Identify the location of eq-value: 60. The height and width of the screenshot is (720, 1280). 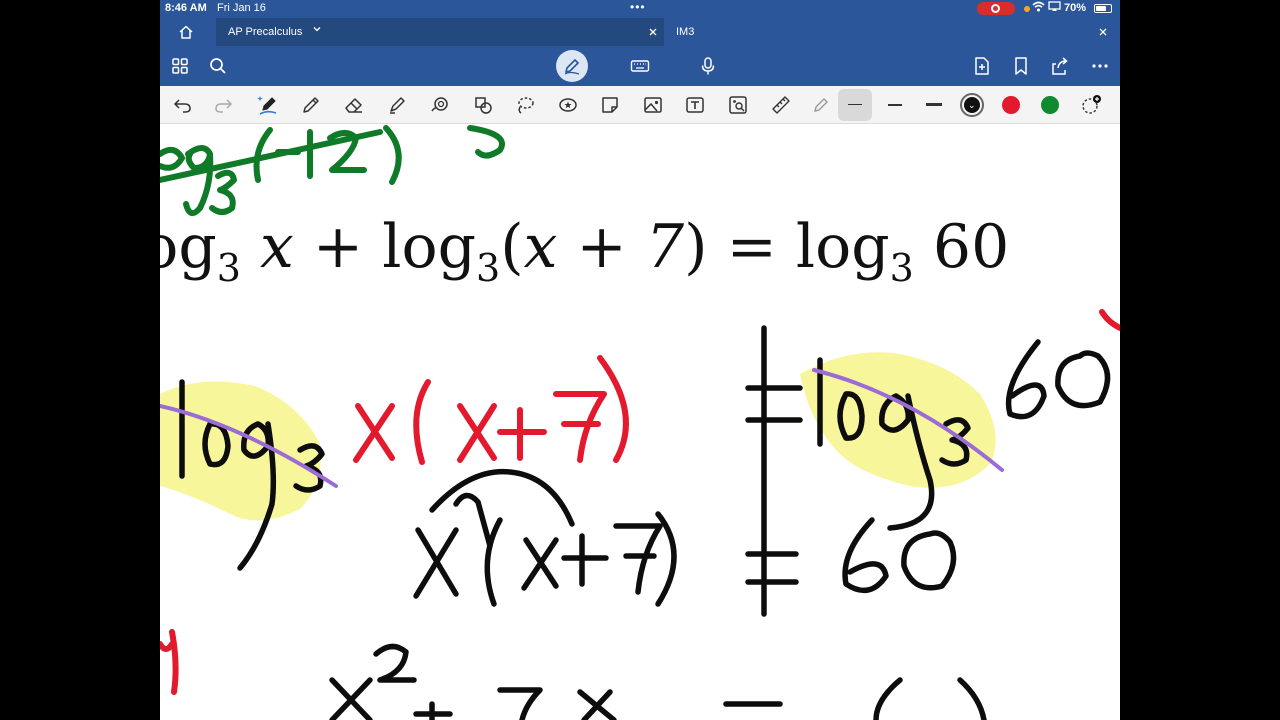
(971, 247).